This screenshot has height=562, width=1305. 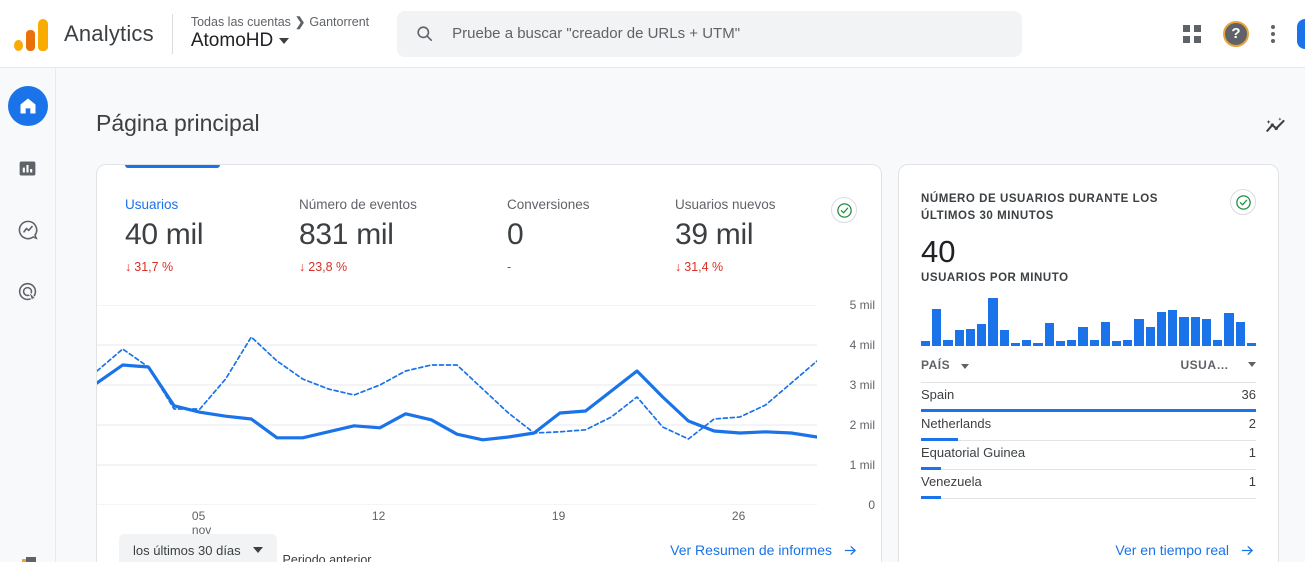 I want to click on metric-usuarios: Usuarios 40 mil ↓ 31,7 %, so click(x=212, y=235).